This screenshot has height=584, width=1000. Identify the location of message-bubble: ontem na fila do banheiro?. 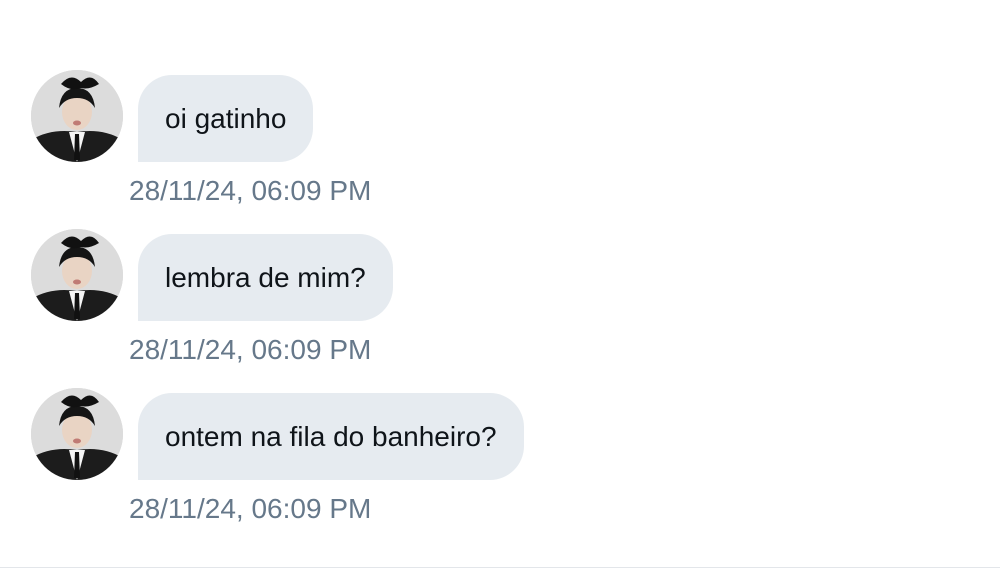
(331, 436).